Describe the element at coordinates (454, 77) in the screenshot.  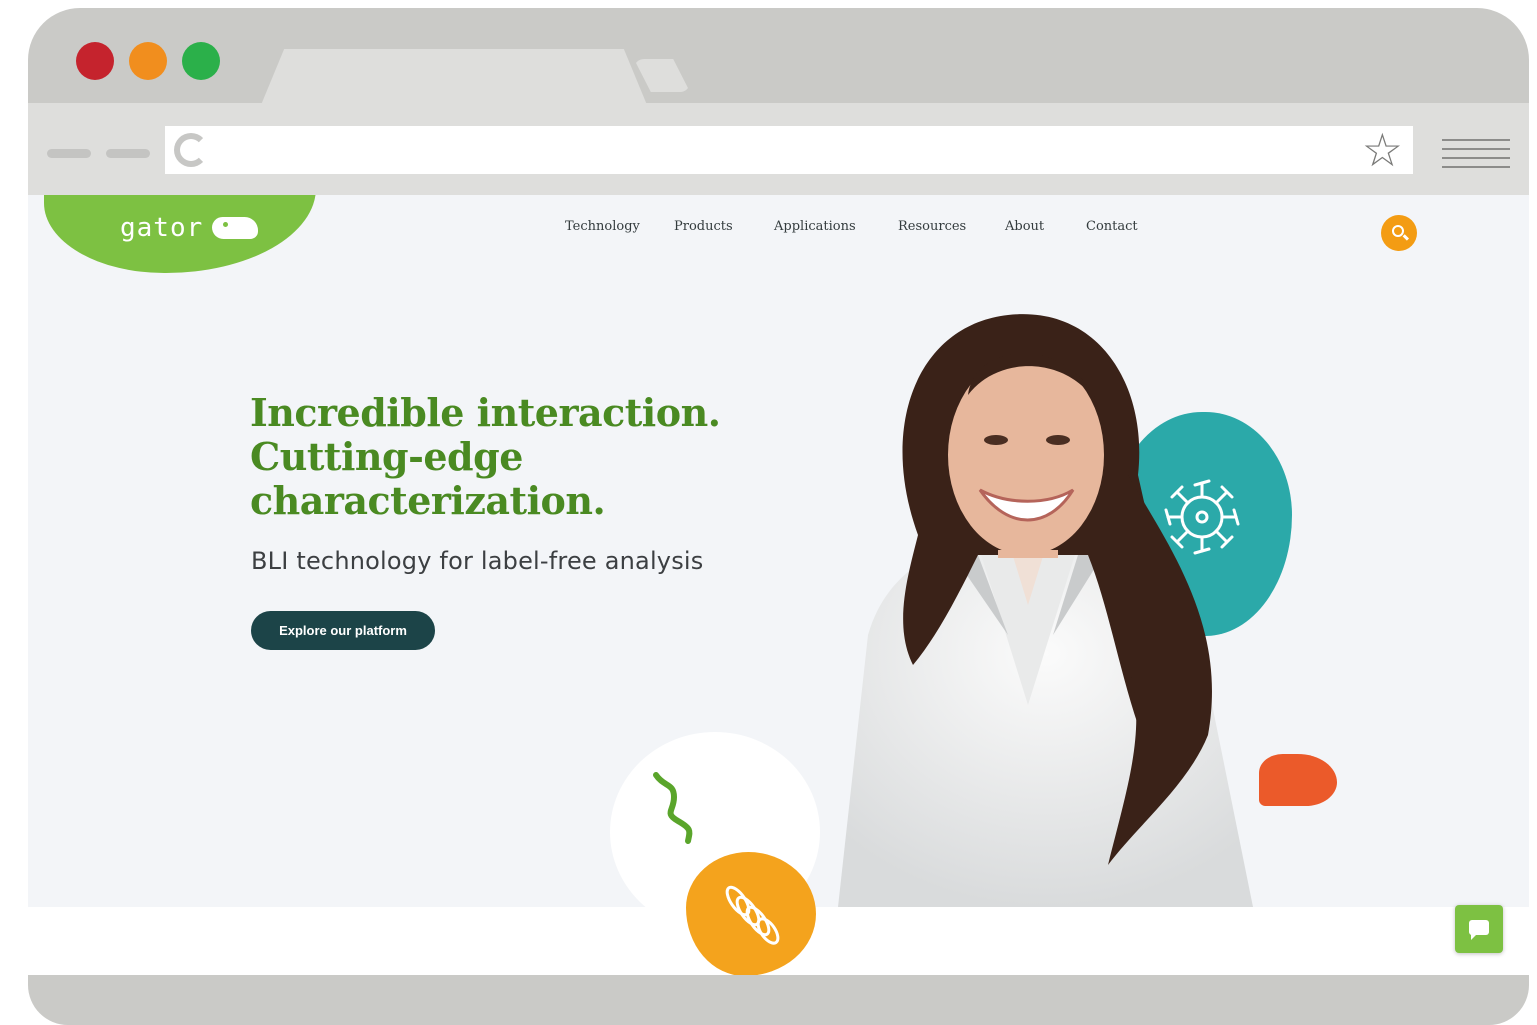
I see `browser-tab-active` at that location.